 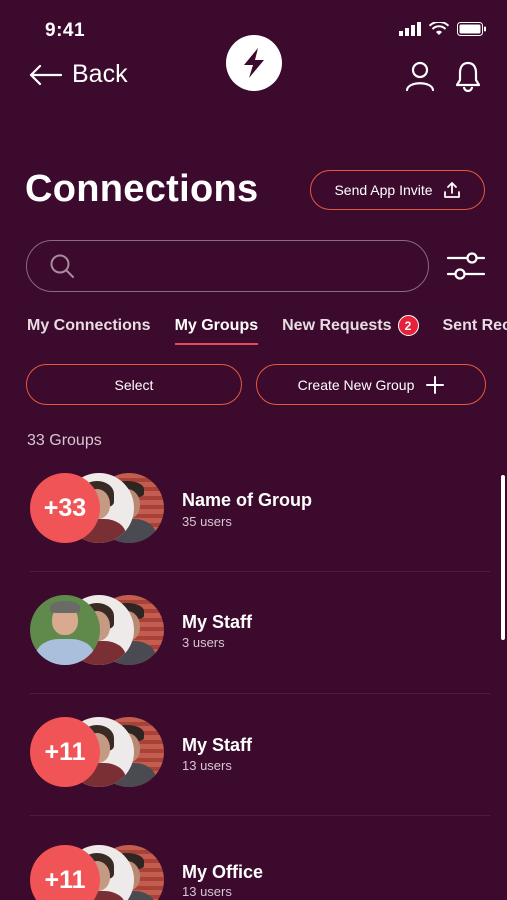 I want to click on signal-icon, so click(x=410, y=29).